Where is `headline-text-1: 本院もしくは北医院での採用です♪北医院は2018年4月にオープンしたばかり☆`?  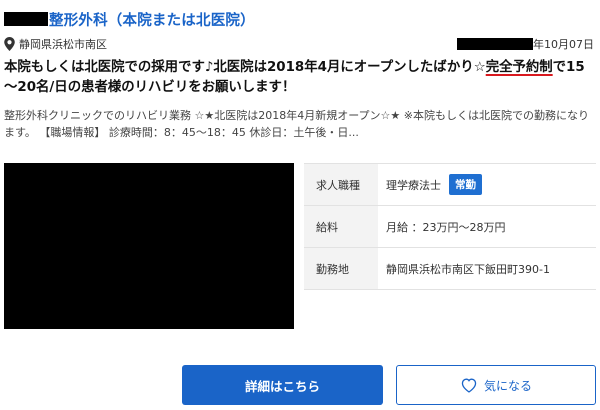
headline-text-1: 本院もしくは北医院での採用です♪北医院は2018年4月にオープンしたばかり☆ is located at coordinates (245, 67).